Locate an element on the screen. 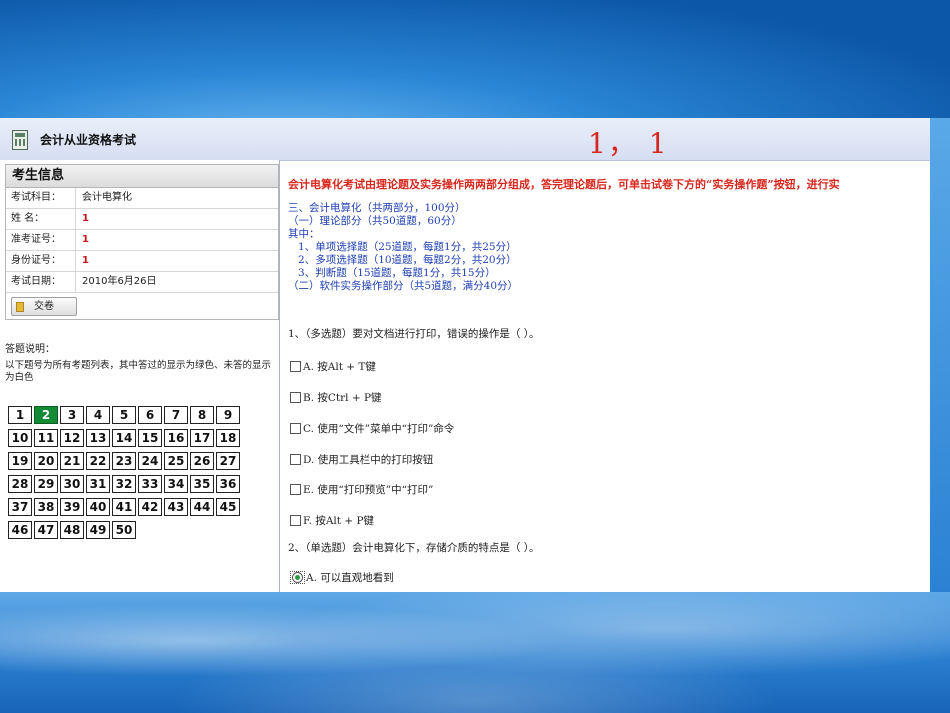  question-1-option-d: D. 使用工具栏中的打印按钮 is located at coordinates (361, 459).